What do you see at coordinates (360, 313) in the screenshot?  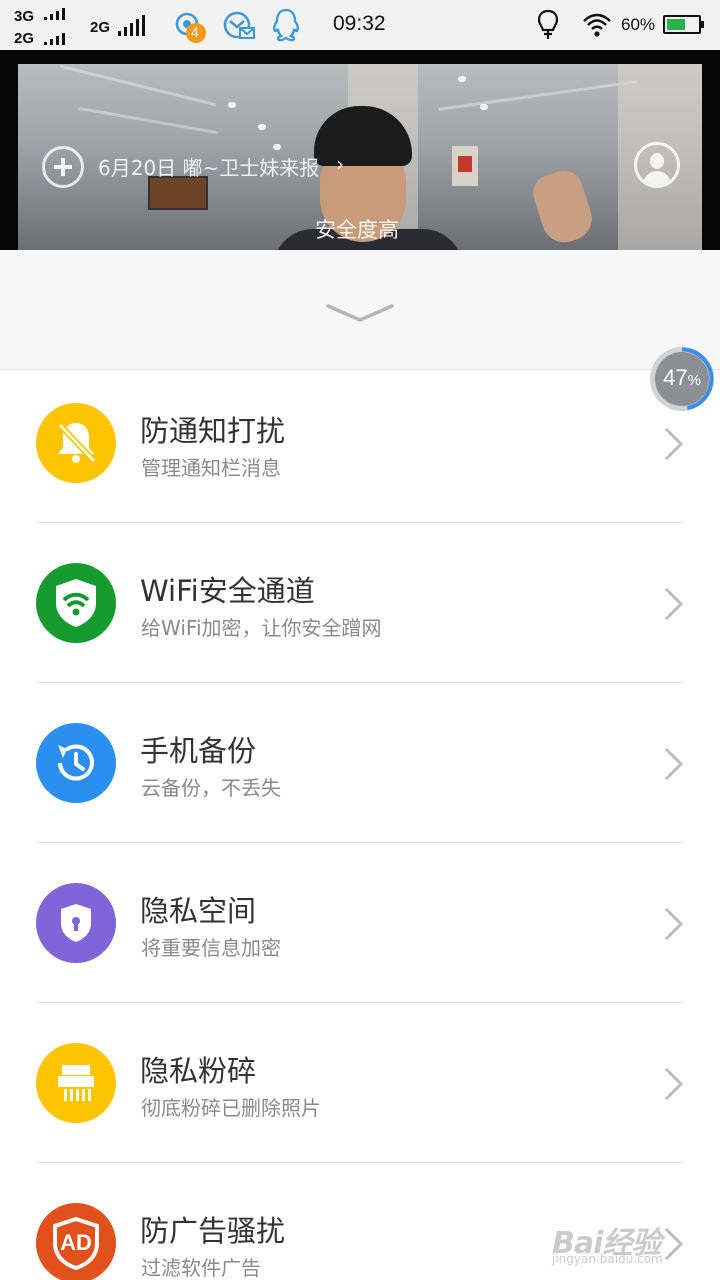 I see `chevron-down-icon` at bounding box center [360, 313].